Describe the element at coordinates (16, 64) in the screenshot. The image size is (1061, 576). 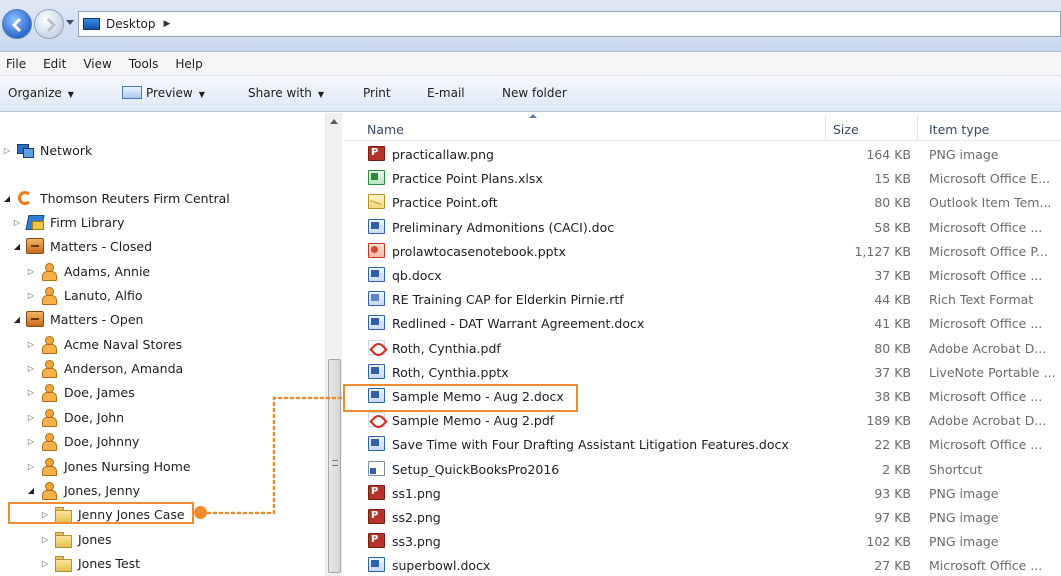
I see `menu-file: File` at that location.